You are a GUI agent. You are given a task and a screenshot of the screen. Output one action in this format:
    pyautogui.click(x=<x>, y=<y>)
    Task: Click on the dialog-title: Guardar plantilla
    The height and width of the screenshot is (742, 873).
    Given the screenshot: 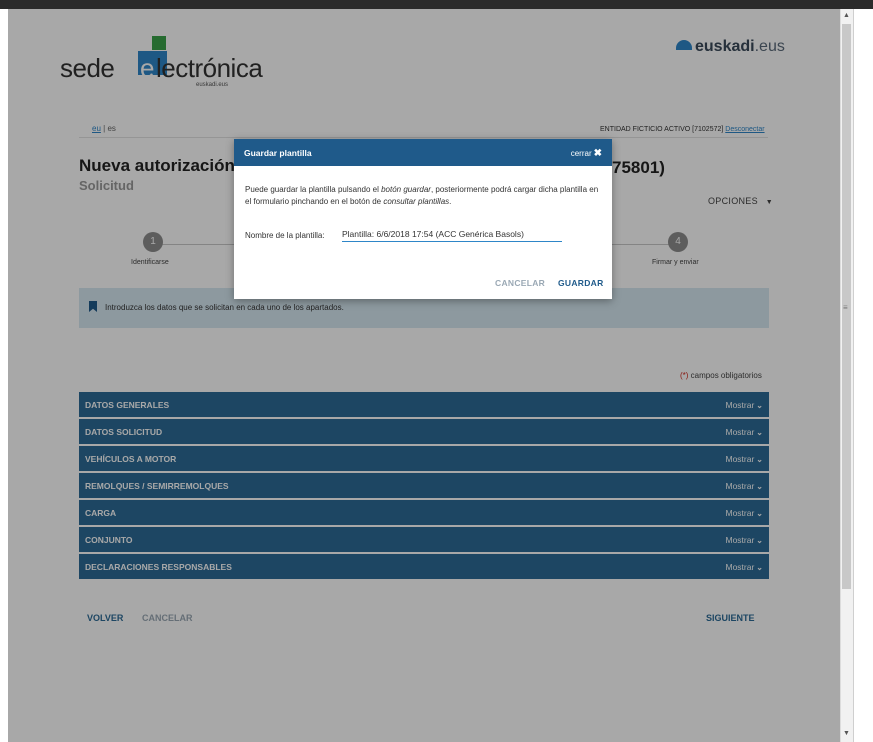 What is the action you would take?
    pyautogui.click(x=278, y=153)
    